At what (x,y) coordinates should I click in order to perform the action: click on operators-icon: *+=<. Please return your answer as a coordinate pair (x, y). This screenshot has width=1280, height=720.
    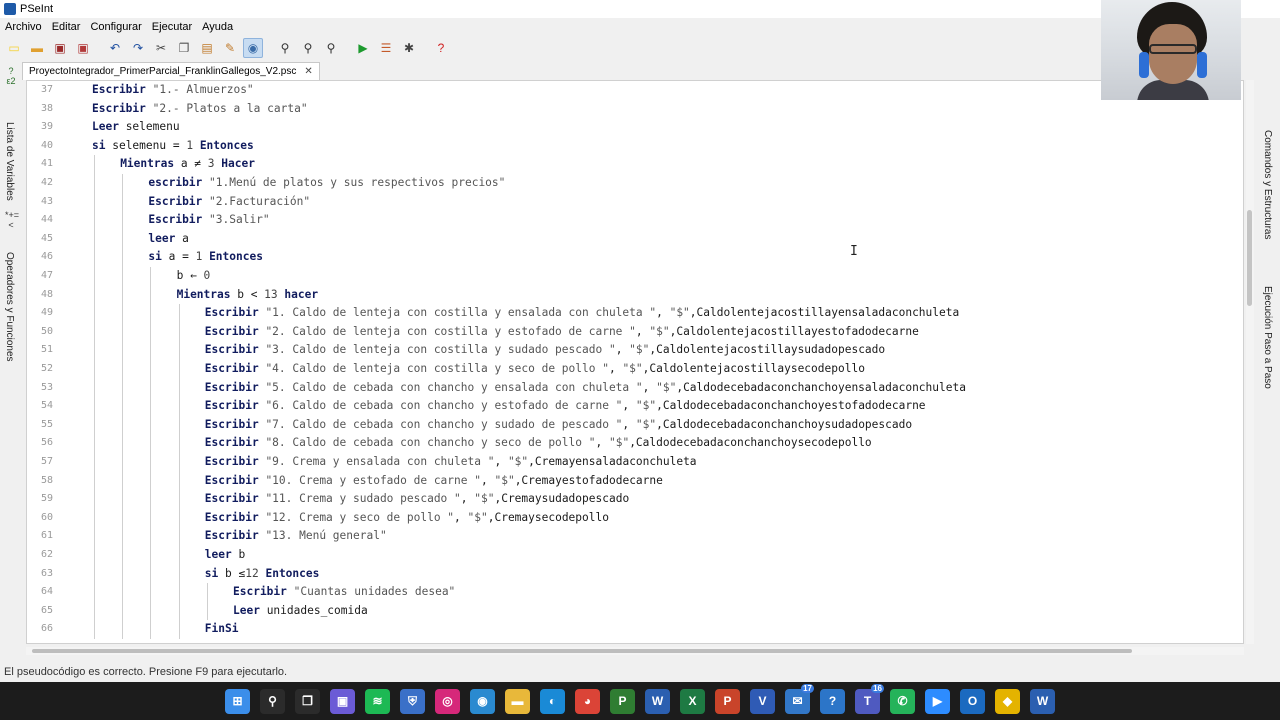
    Looking at the image, I should click on (12, 220).